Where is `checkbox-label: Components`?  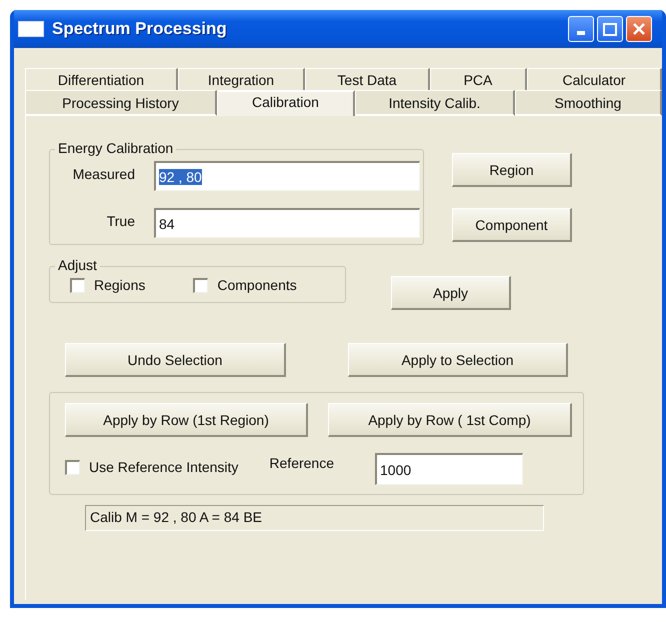 checkbox-label: Components is located at coordinates (257, 285).